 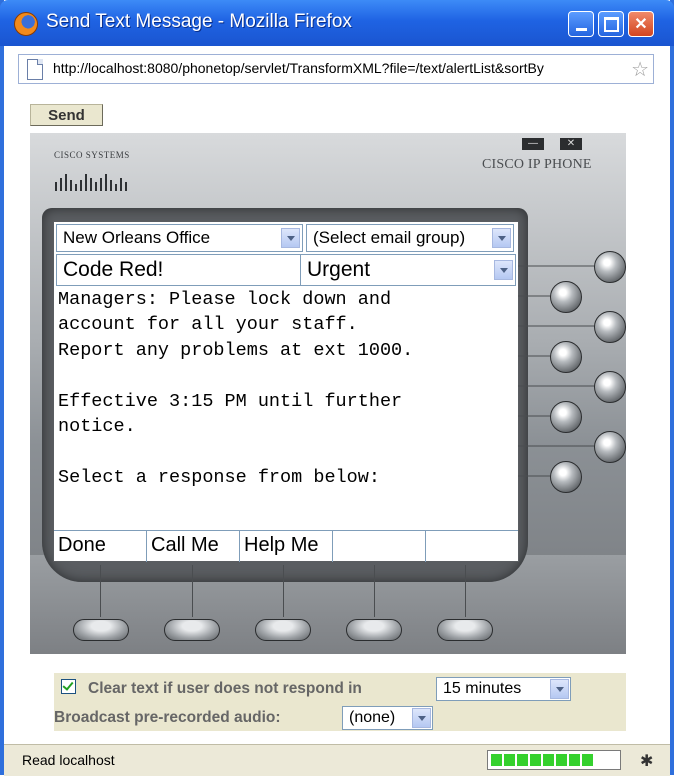 I want to click on clear-timeout-select: 15 minutes, so click(x=503, y=689).